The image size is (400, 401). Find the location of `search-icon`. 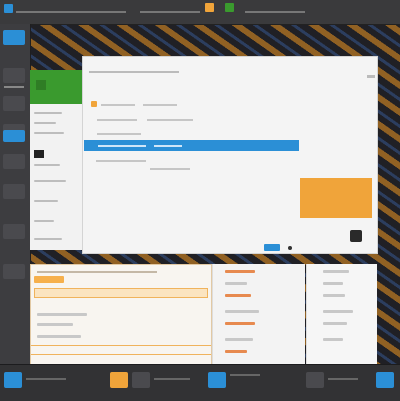

search-icon is located at coordinates (217, 380).